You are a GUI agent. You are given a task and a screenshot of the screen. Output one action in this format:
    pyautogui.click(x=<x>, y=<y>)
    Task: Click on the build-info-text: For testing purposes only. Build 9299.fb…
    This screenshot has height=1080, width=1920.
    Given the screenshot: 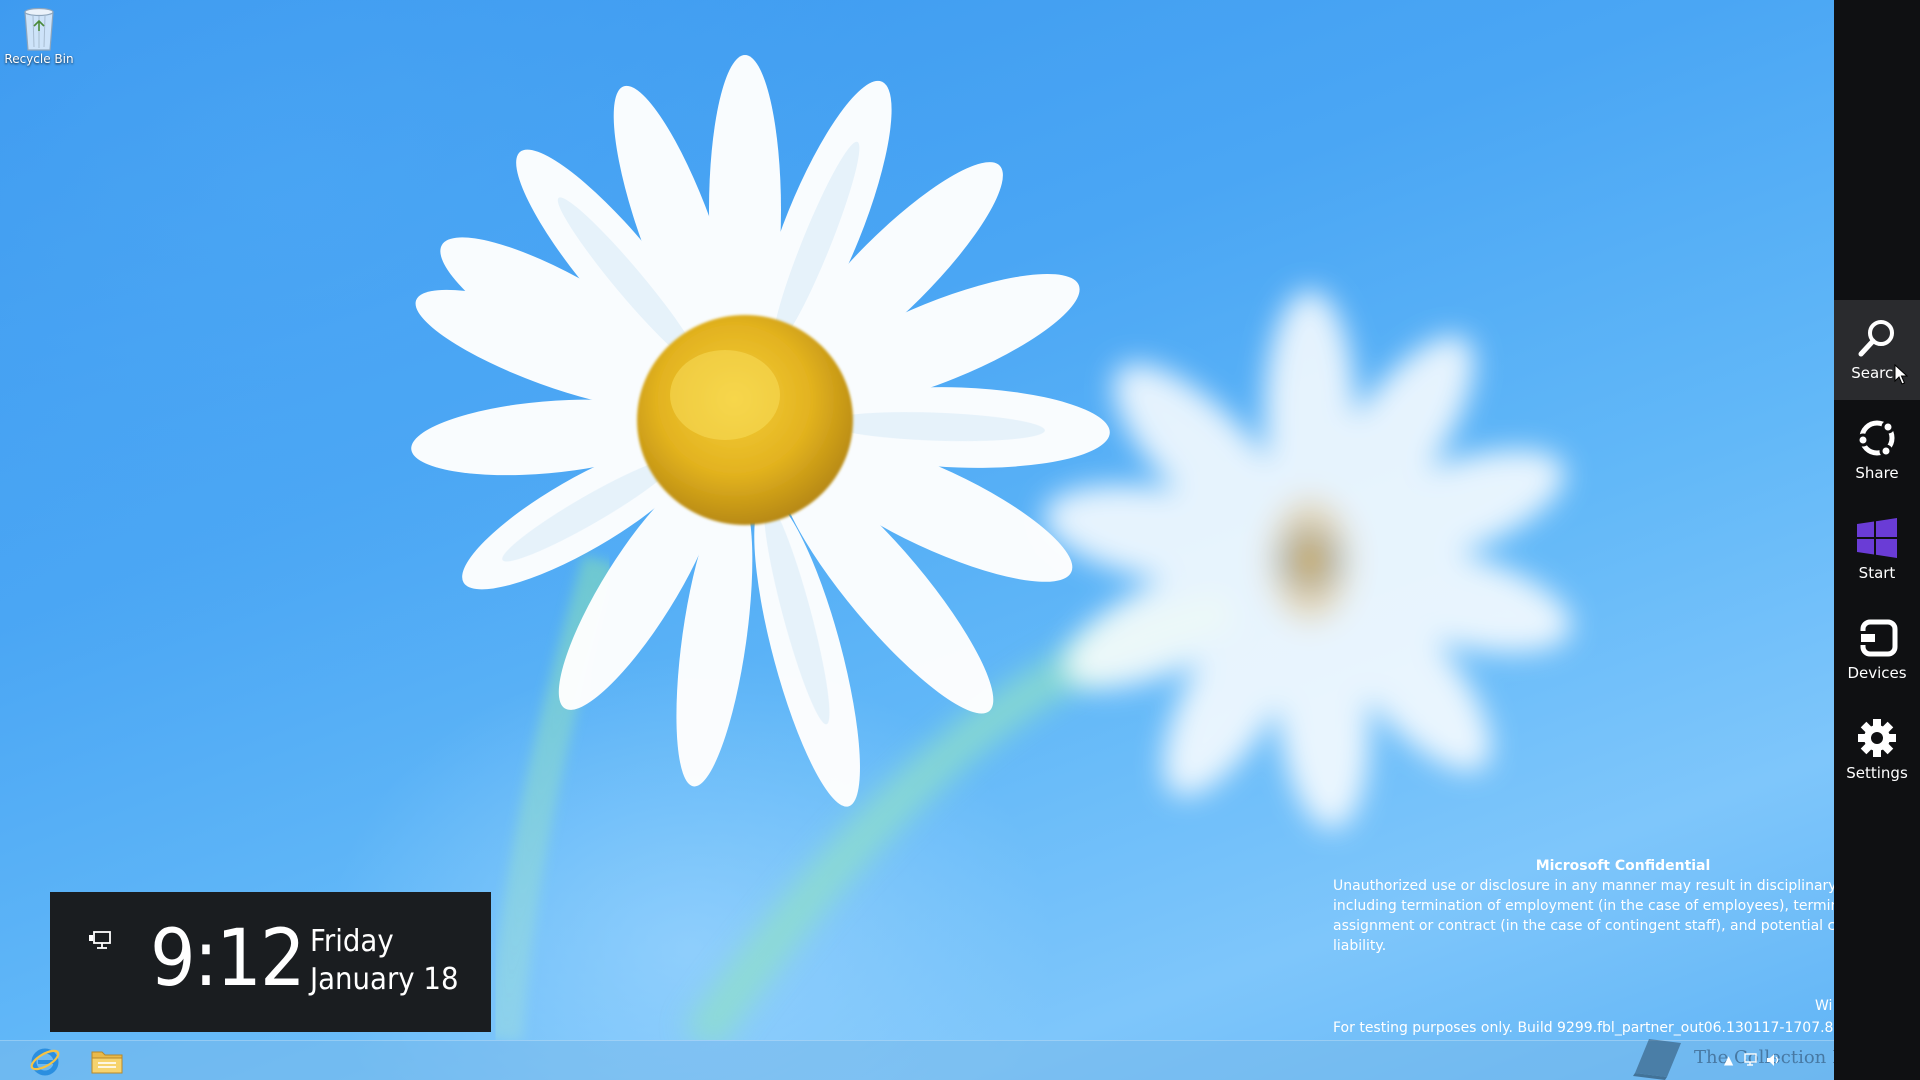 What is the action you would take?
    pyautogui.click(x=1583, y=1028)
    